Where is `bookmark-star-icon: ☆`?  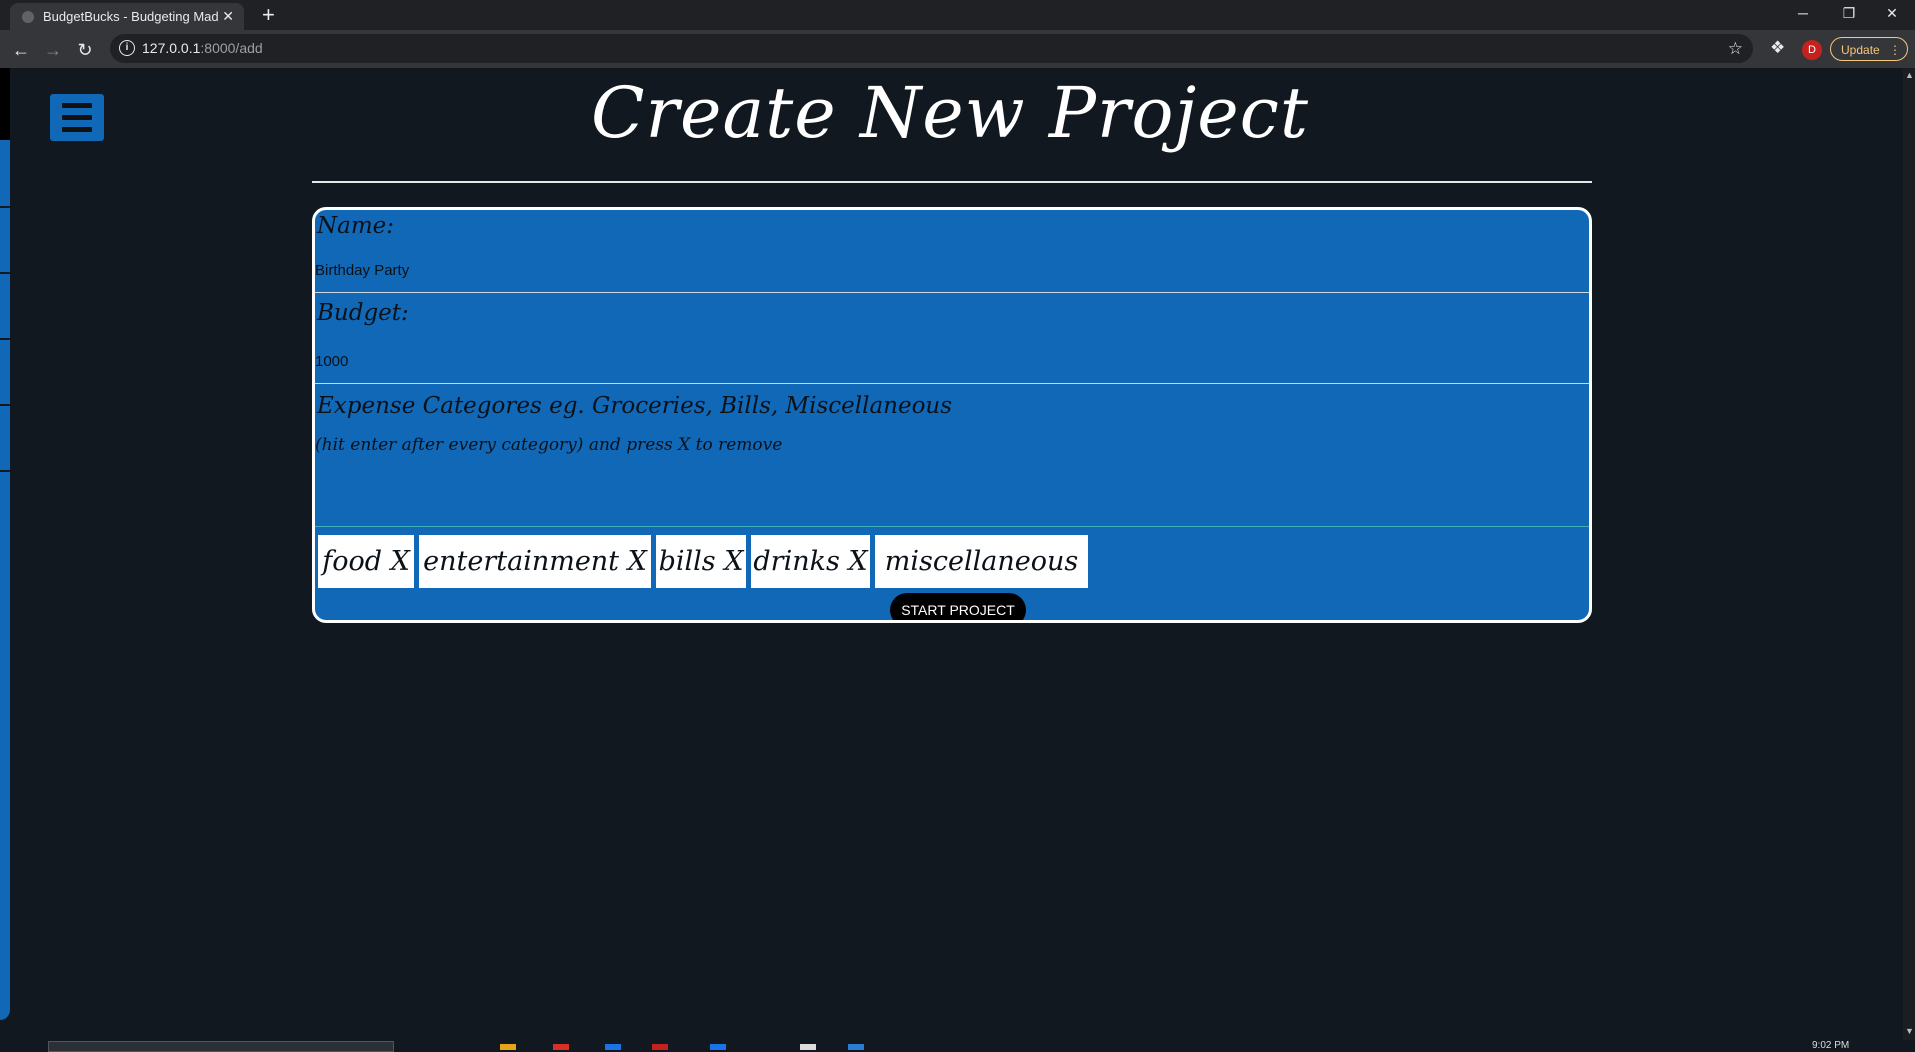 bookmark-star-icon: ☆ is located at coordinates (1735, 48).